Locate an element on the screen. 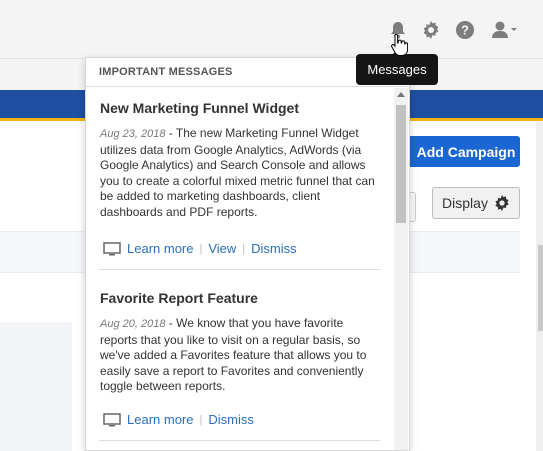 The height and width of the screenshot is (451, 543). top-bar: ? is located at coordinates (271, 29).